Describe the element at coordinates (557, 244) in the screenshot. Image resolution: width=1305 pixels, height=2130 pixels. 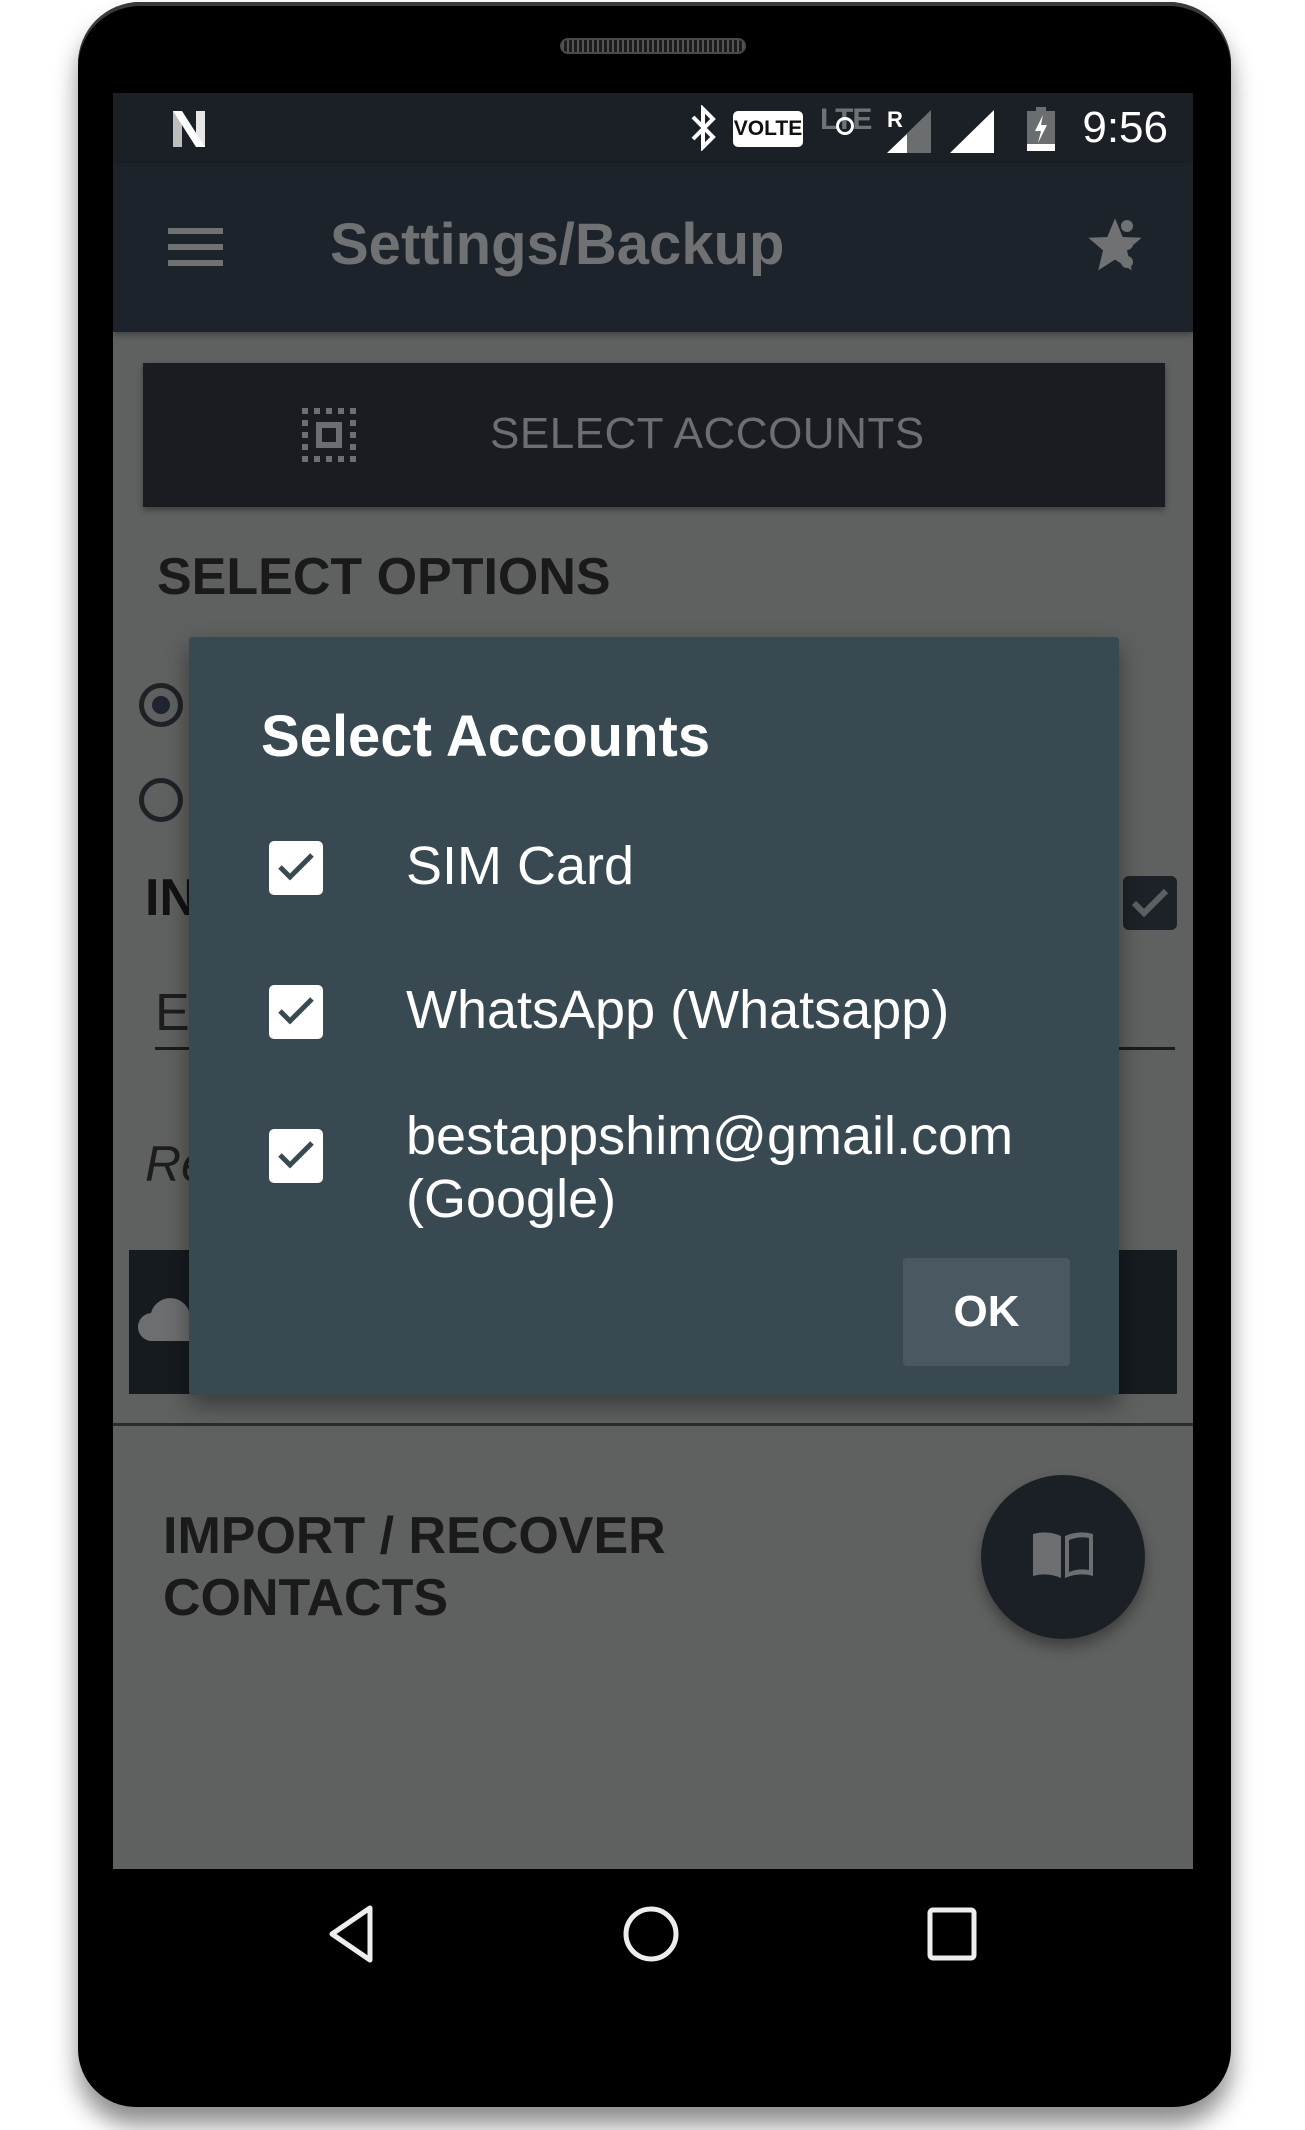
I see `toolbar-title: Settings/Backup` at that location.